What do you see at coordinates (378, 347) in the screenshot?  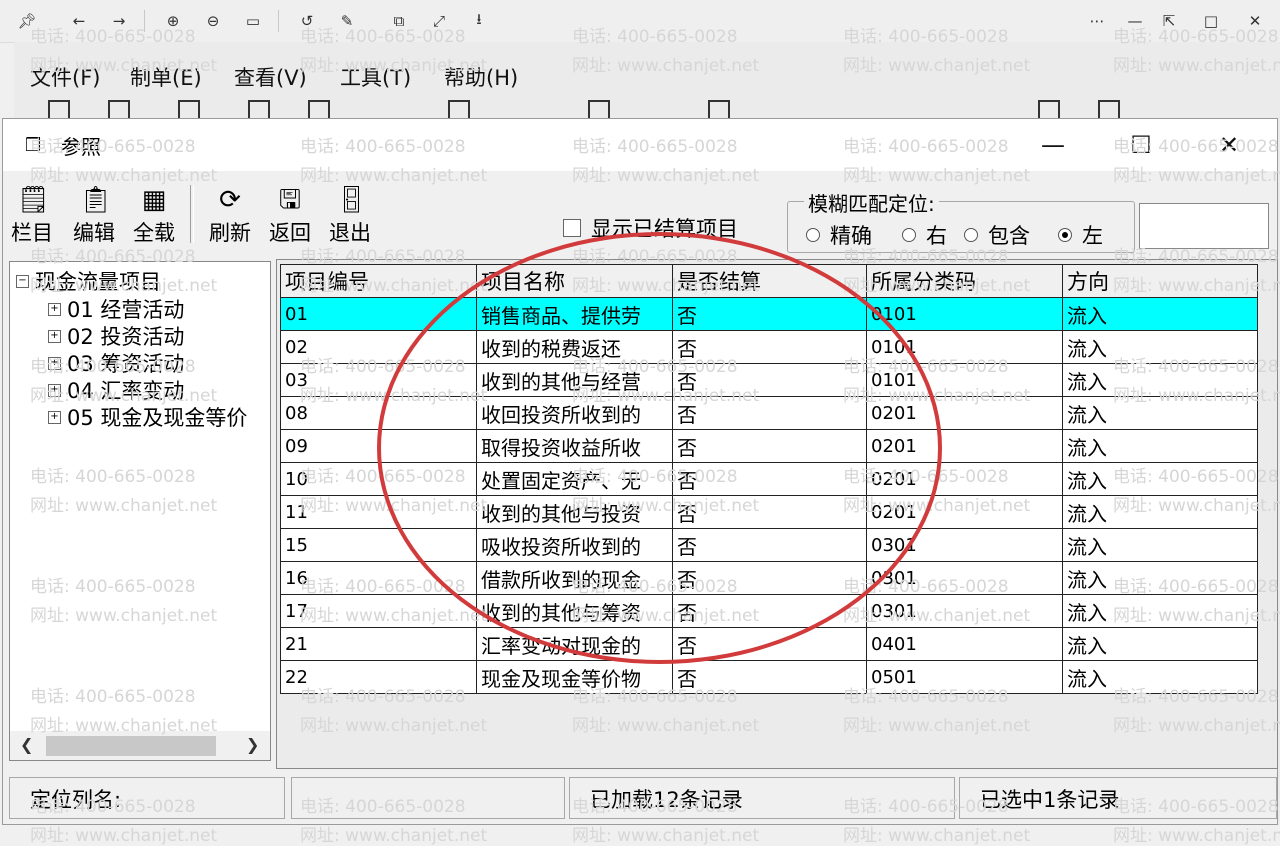 I see `table-cell: 02` at bounding box center [378, 347].